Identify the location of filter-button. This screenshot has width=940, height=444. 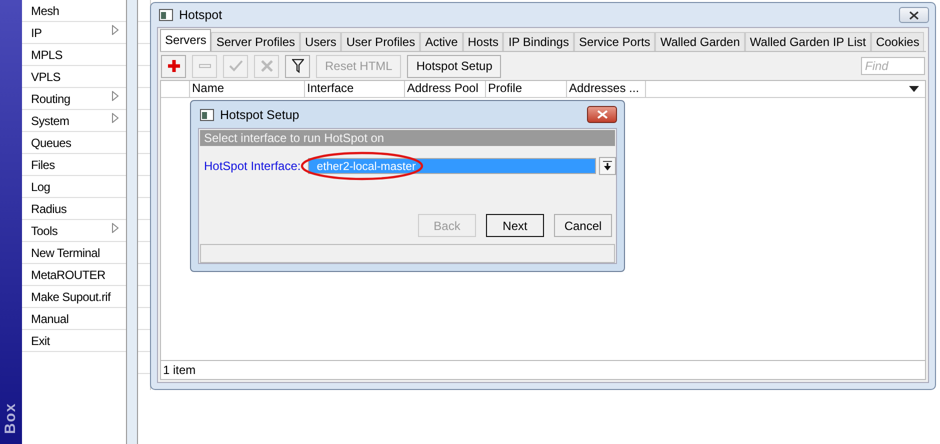
(297, 66).